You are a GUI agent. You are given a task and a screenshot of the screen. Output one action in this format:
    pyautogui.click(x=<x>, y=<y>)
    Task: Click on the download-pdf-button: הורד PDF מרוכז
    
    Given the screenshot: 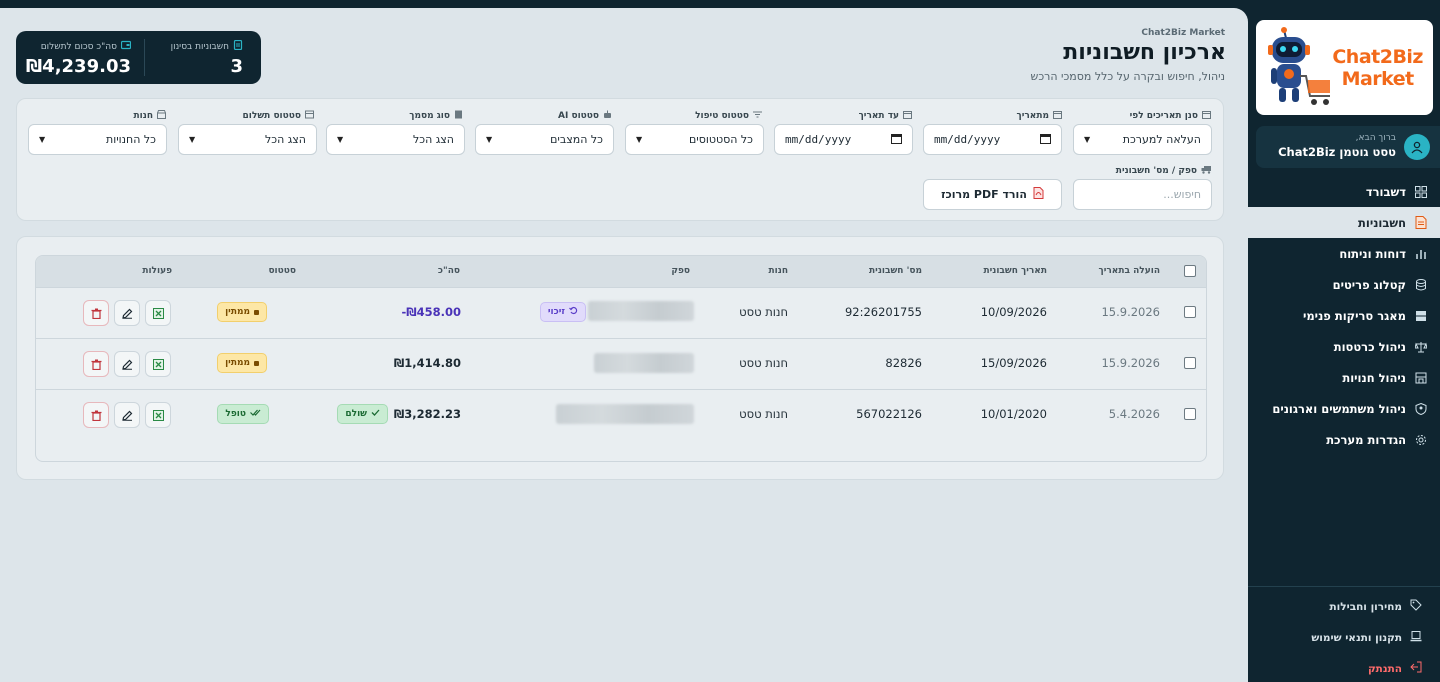 What is the action you would take?
    pyautogui.click(x=992, y=194)
    